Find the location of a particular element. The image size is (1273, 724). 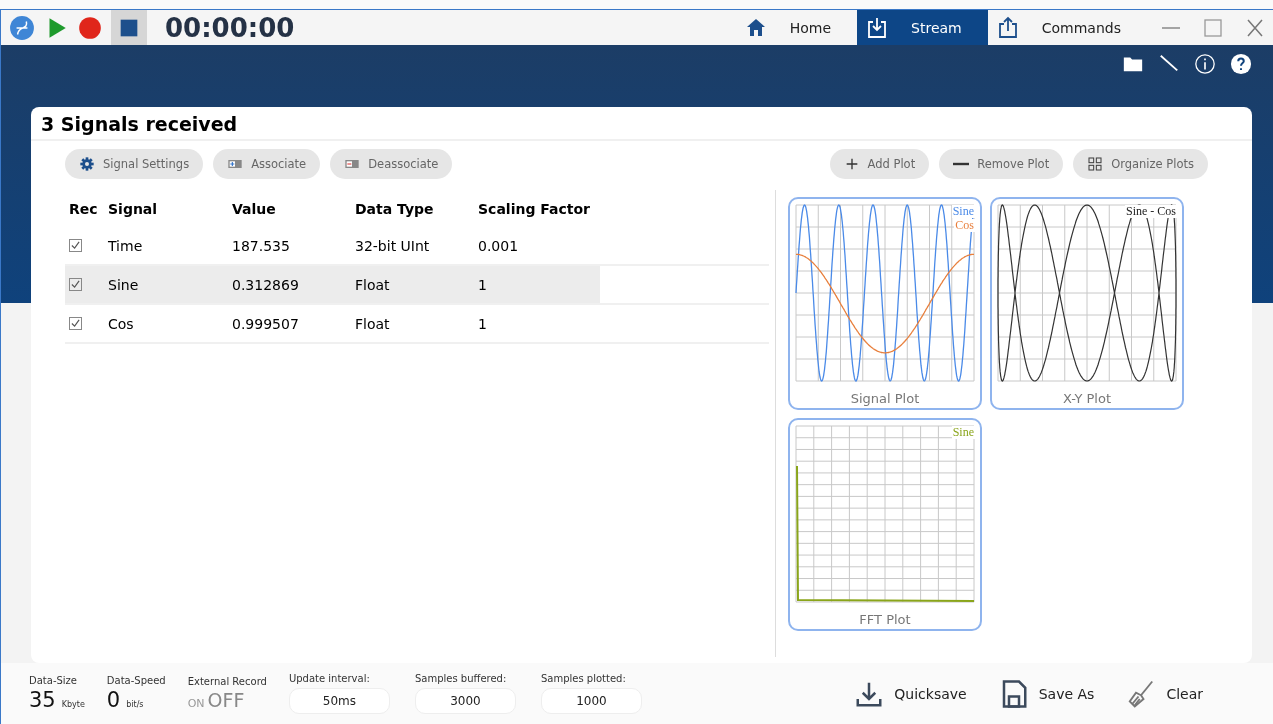

stat-unit: Kbyte is located at coordinates (73, 704).